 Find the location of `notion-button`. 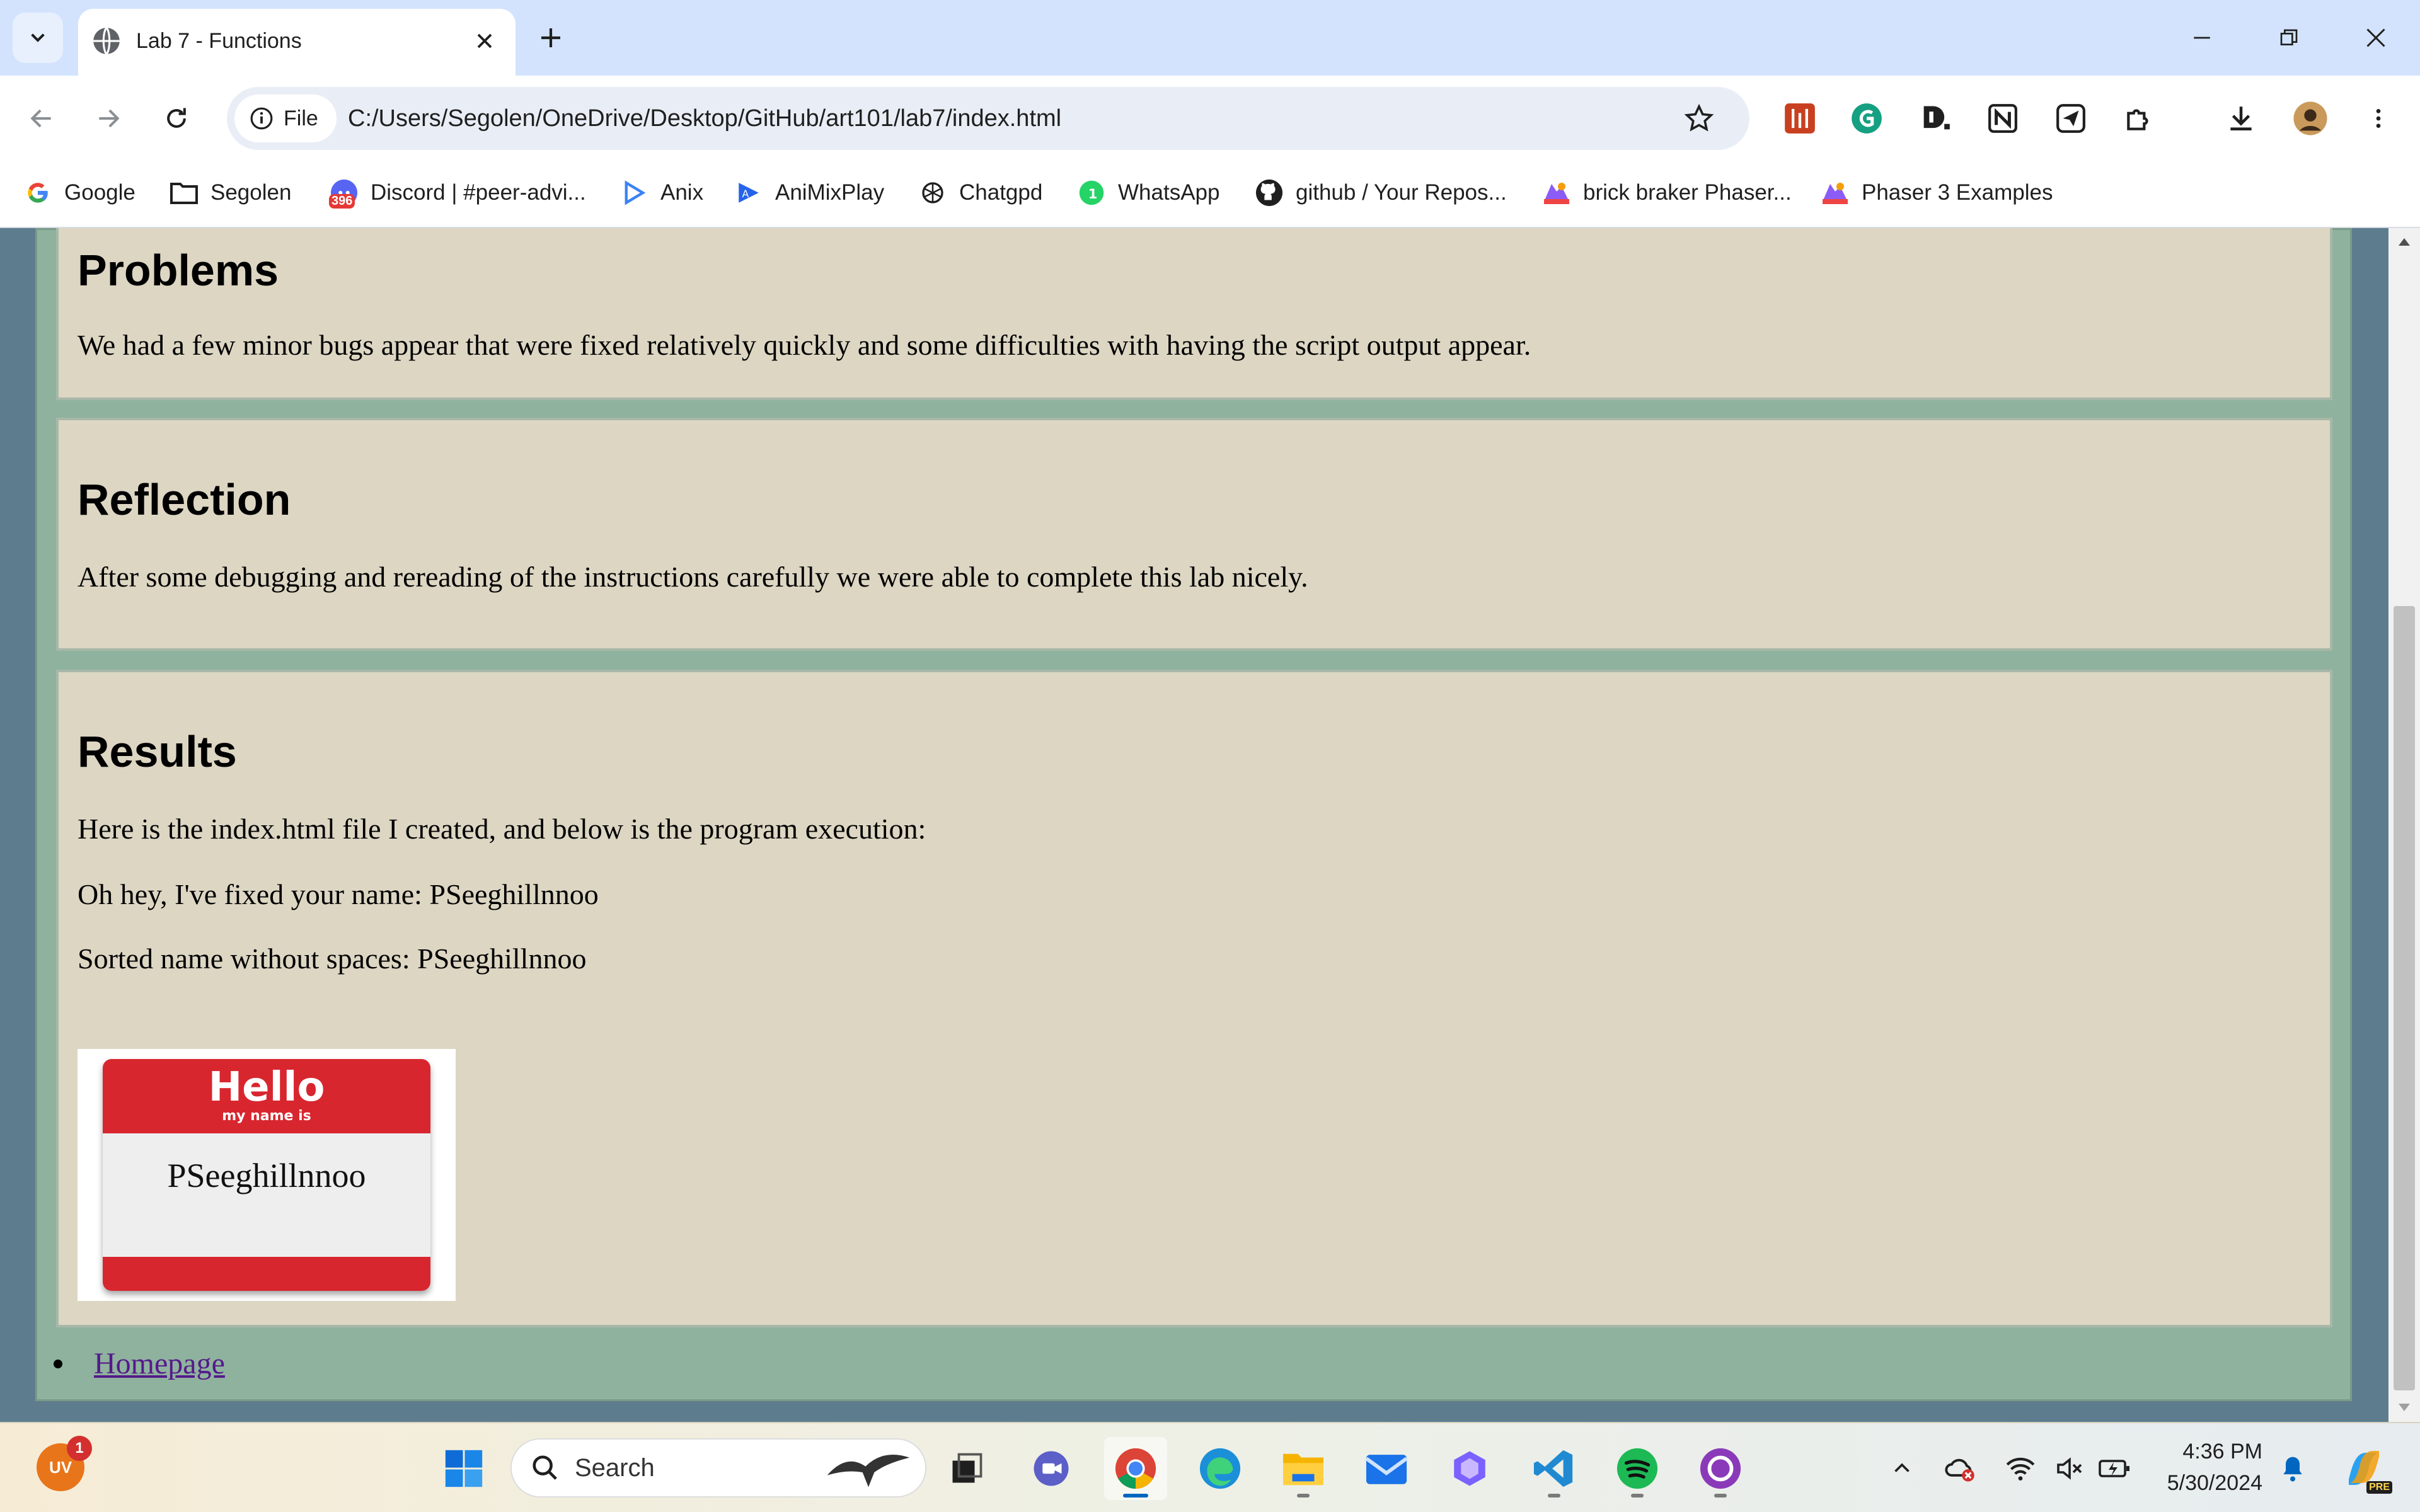

notion-button is located at coordinates (2002, 118).